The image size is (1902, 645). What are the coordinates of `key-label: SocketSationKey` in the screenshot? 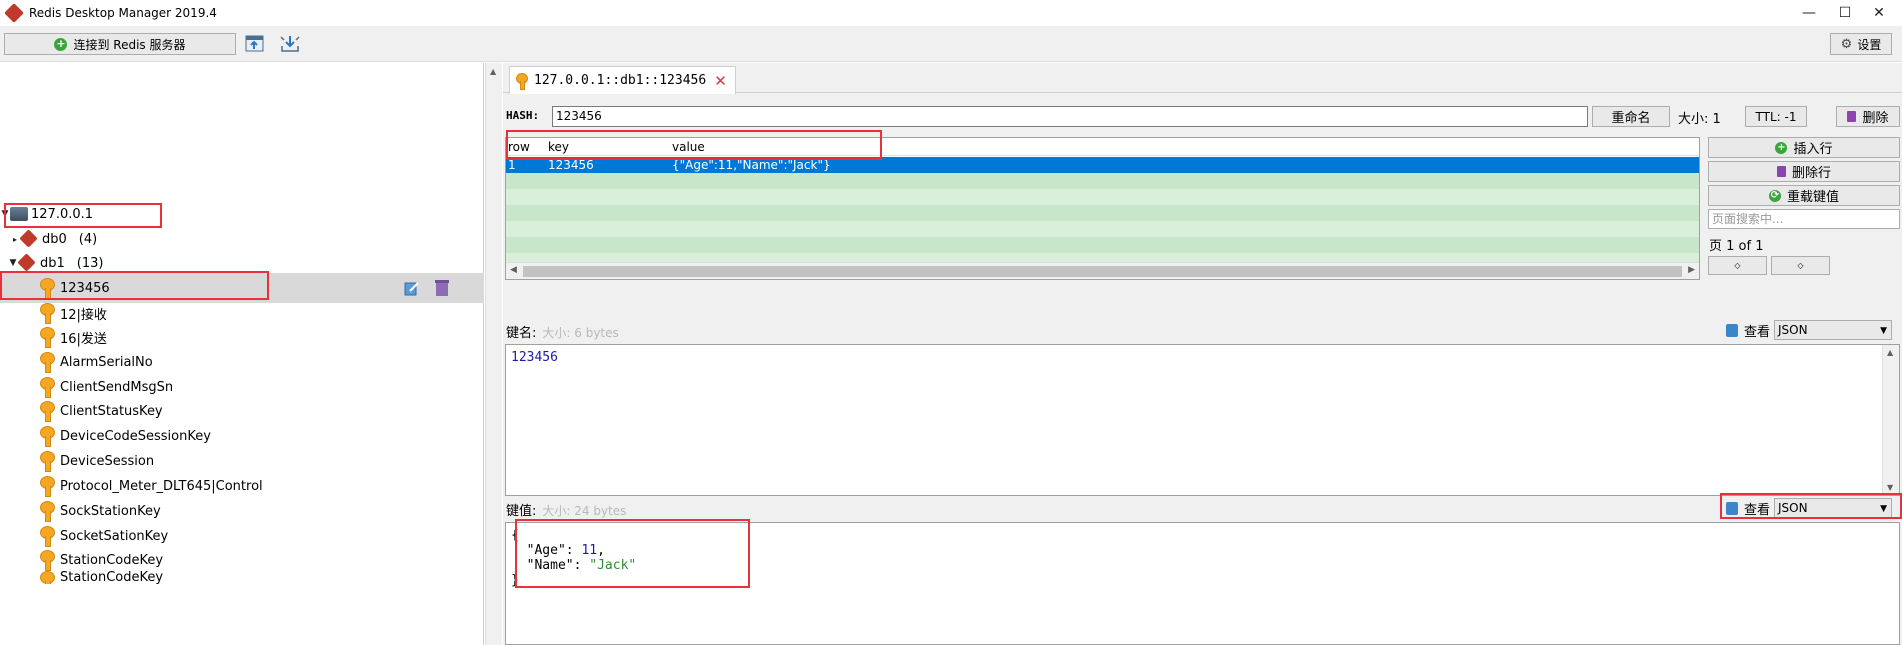 It's located at (114, 536).